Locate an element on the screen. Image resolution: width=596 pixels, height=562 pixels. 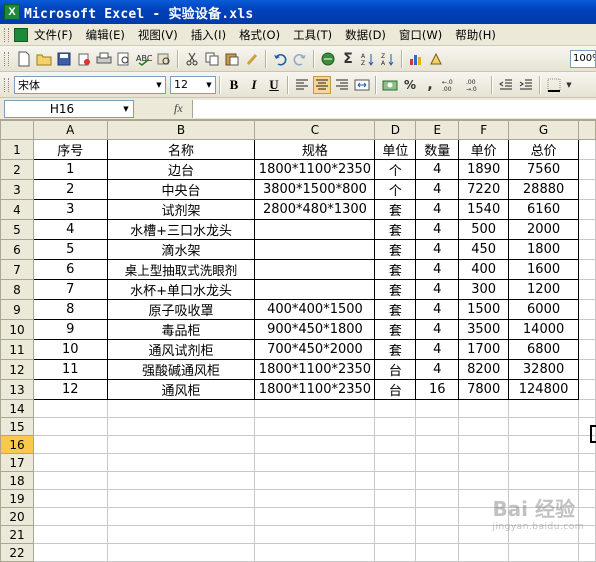
cell: 10 is located at coordinates (70, 349).